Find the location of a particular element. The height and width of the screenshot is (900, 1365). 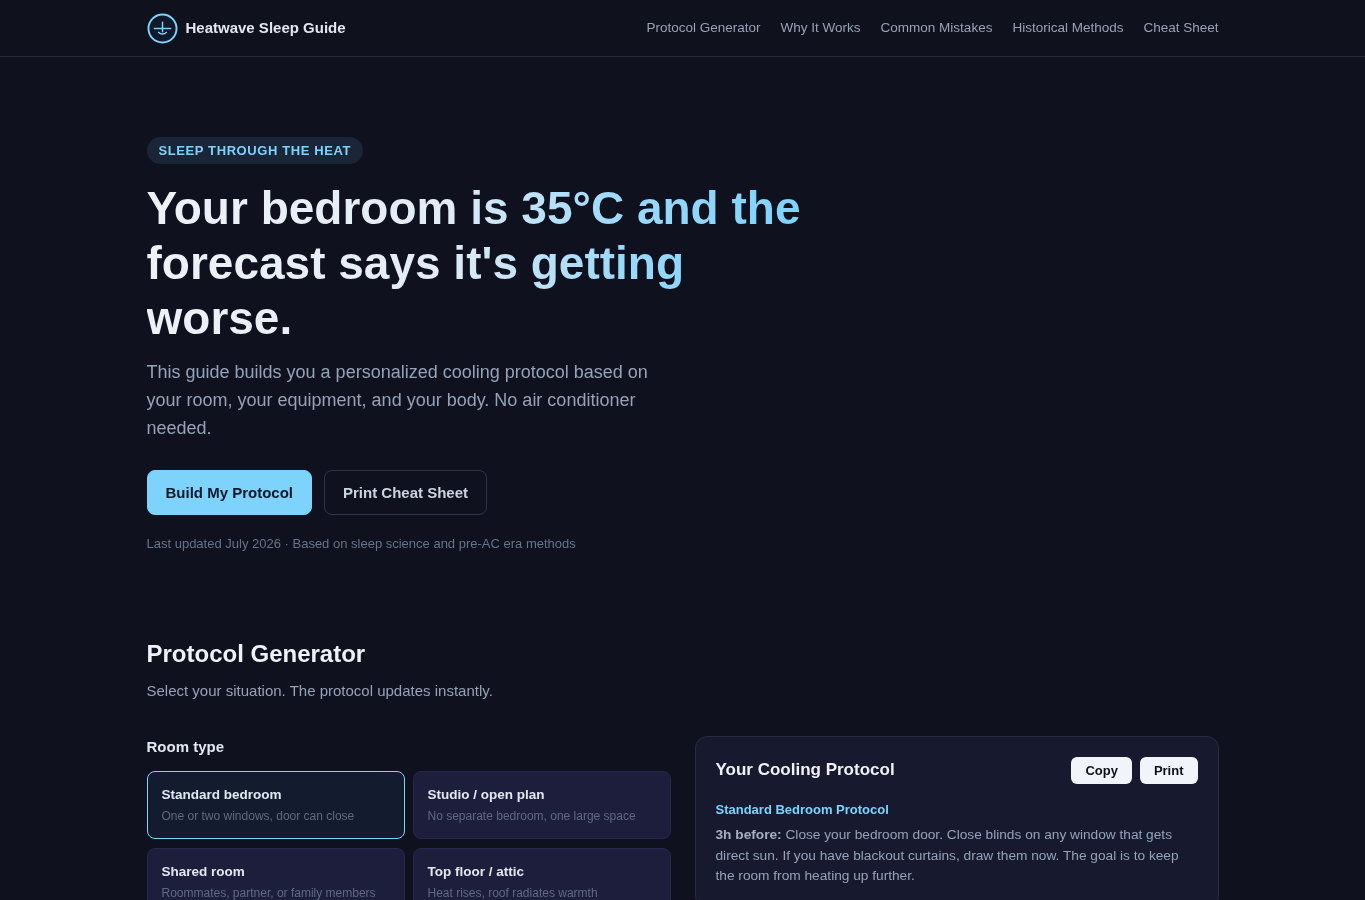

protocol-name: Standard Bedroom Protocol is located at coordinates (802, 810).